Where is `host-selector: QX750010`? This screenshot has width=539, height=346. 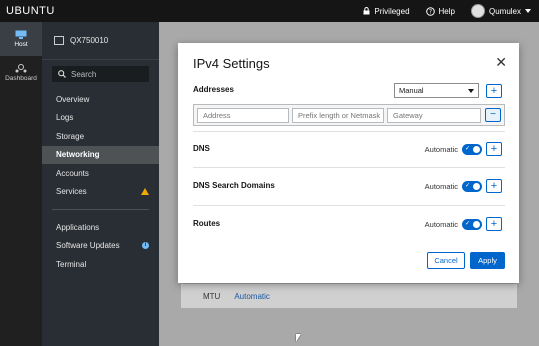
host-selector: QX750010 is located at coordinates (100, 41).